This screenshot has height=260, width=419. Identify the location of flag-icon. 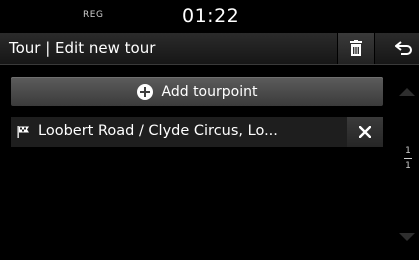
(23, 132).